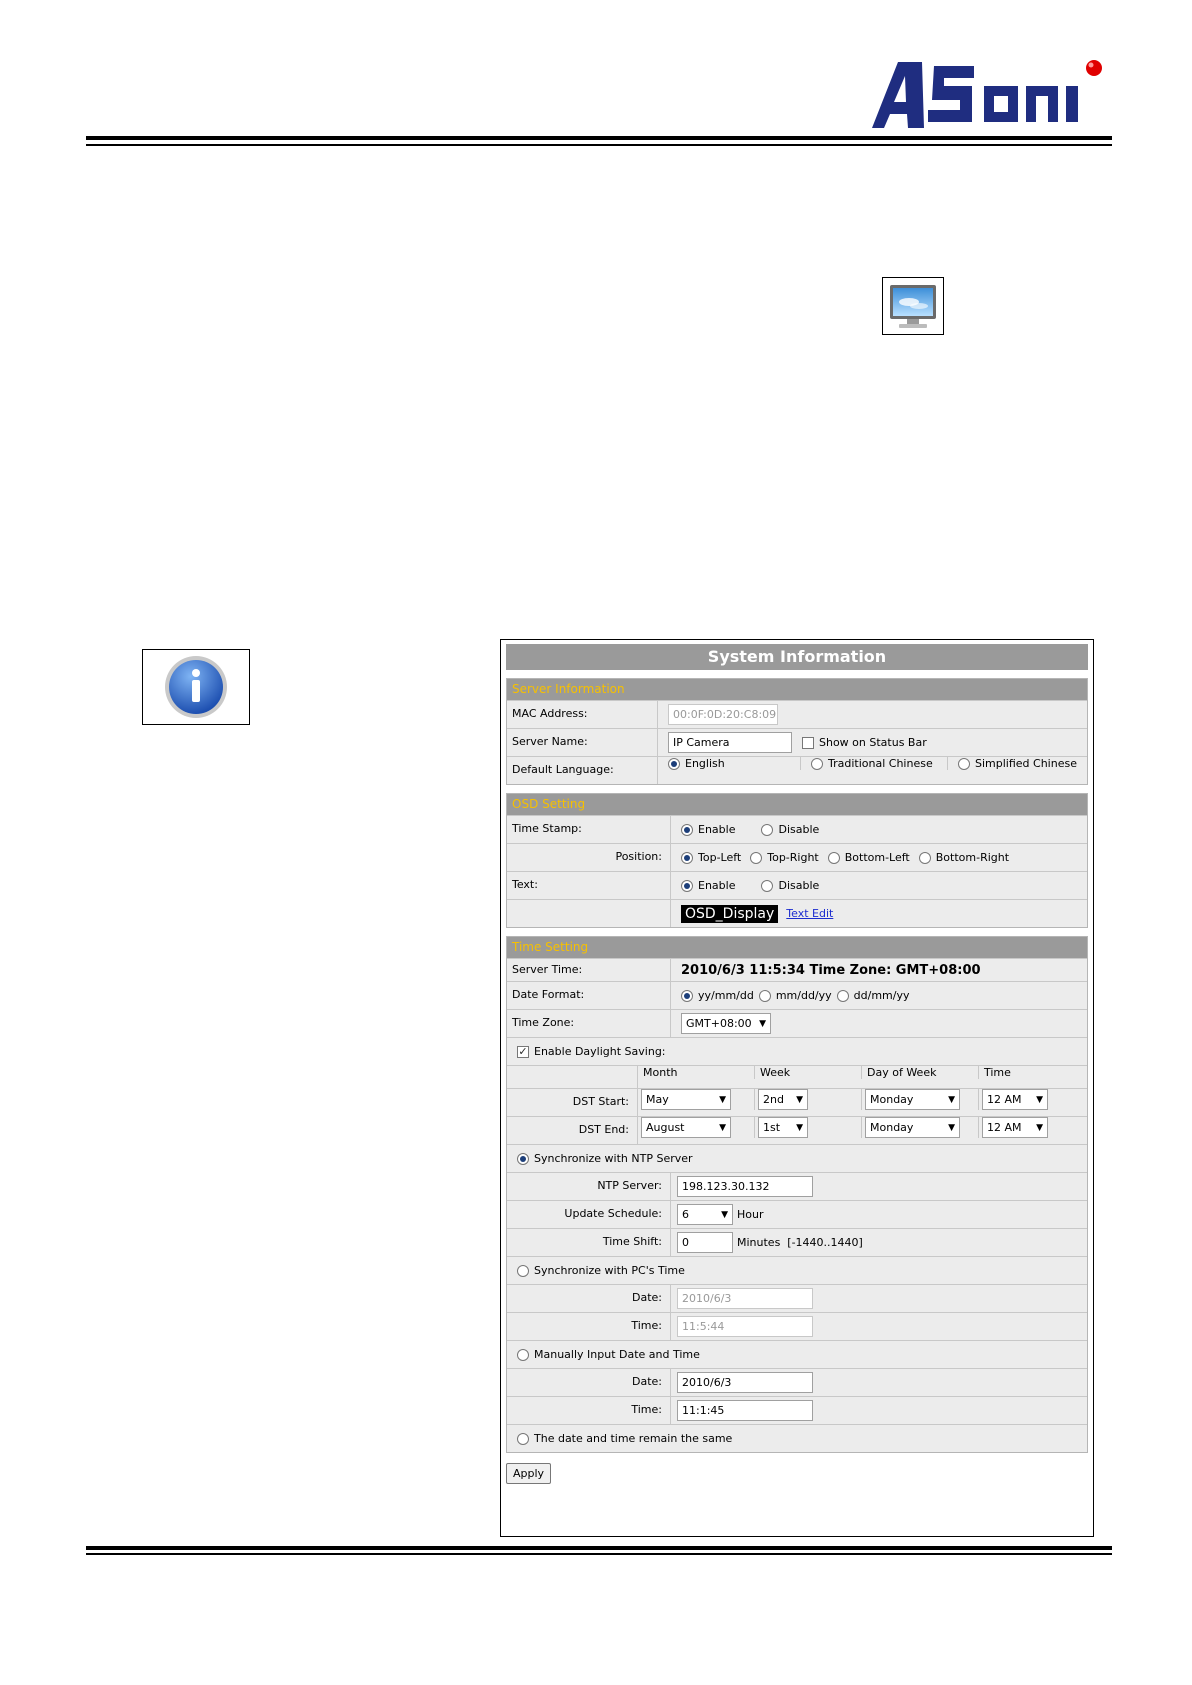 This screenshot has height=1685, width=1192. Describe the element at coordinates (920, 1072) in the screenshot. I see `col-day: Day of Week` at that location.